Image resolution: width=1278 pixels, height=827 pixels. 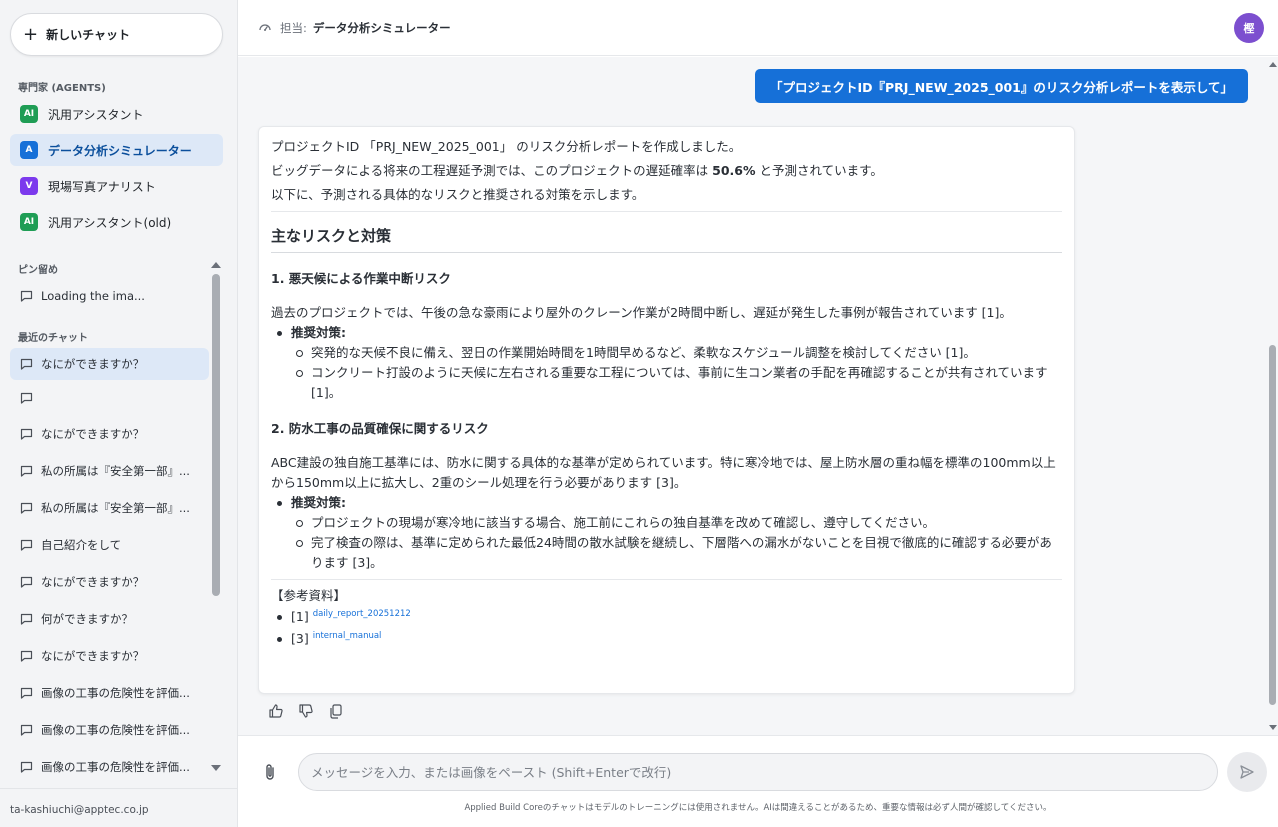 I want to click on chat-item-label: 自己紹介をして, so click(x=81, y=545).